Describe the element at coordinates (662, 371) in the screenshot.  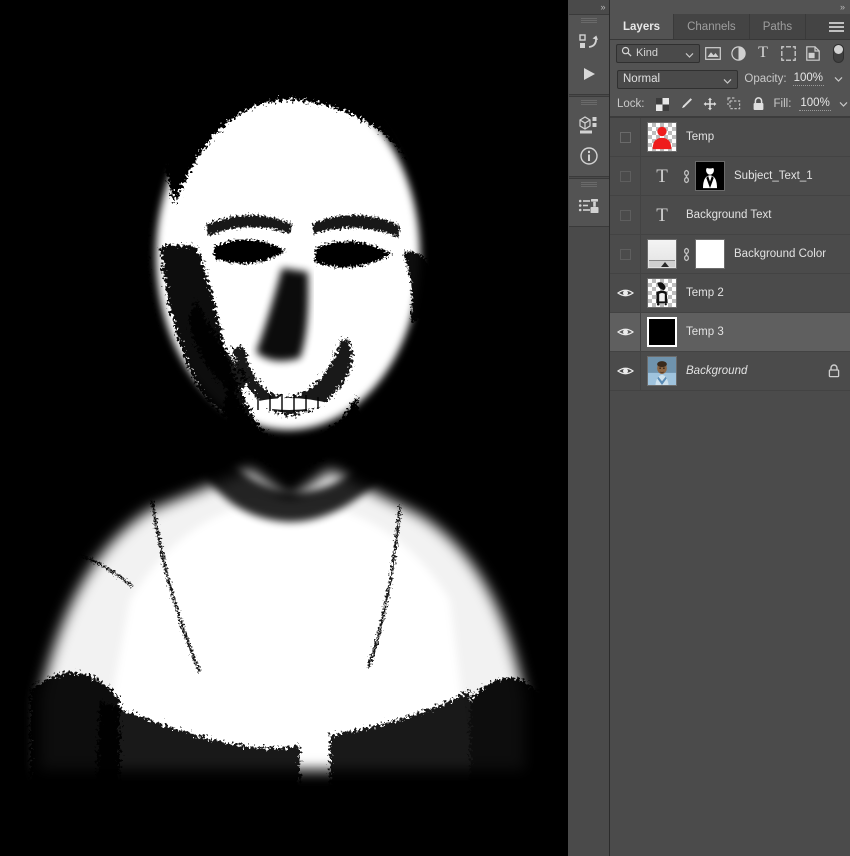
I see `layer-thumbnail-background` at that location.